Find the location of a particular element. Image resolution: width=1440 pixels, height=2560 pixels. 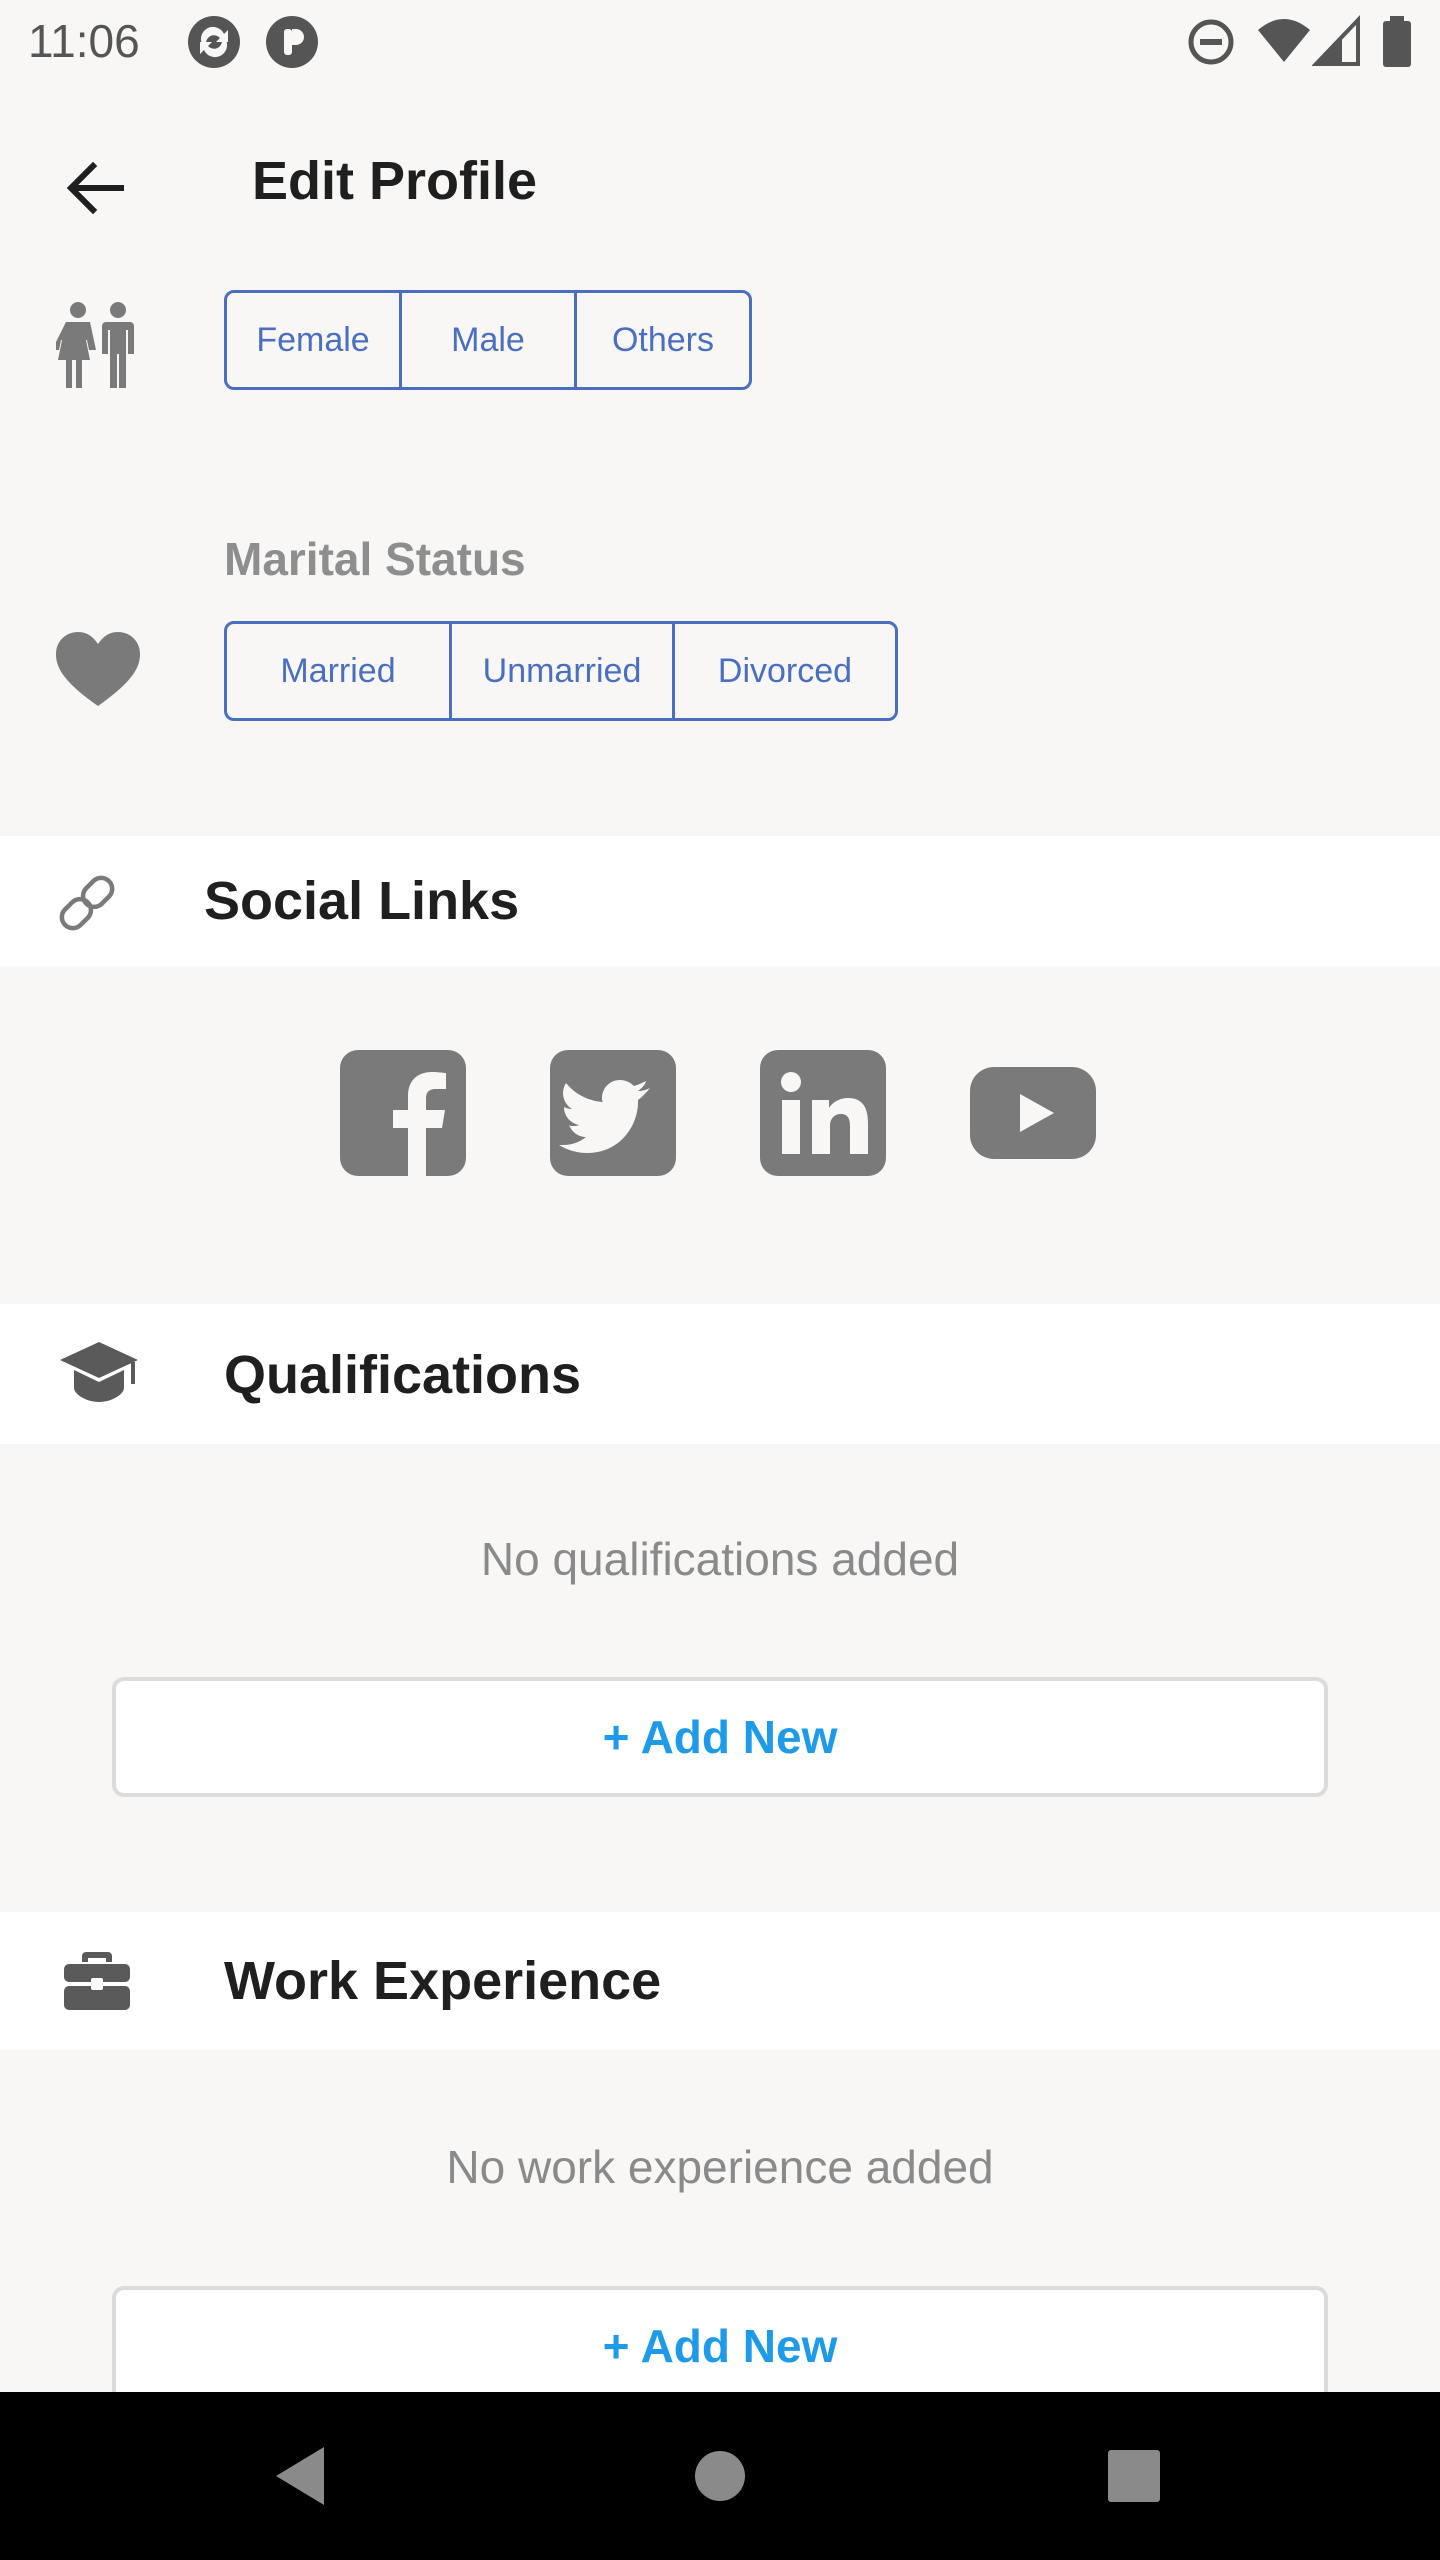

gender-option-others: Others is located at coordinates (661, 340).